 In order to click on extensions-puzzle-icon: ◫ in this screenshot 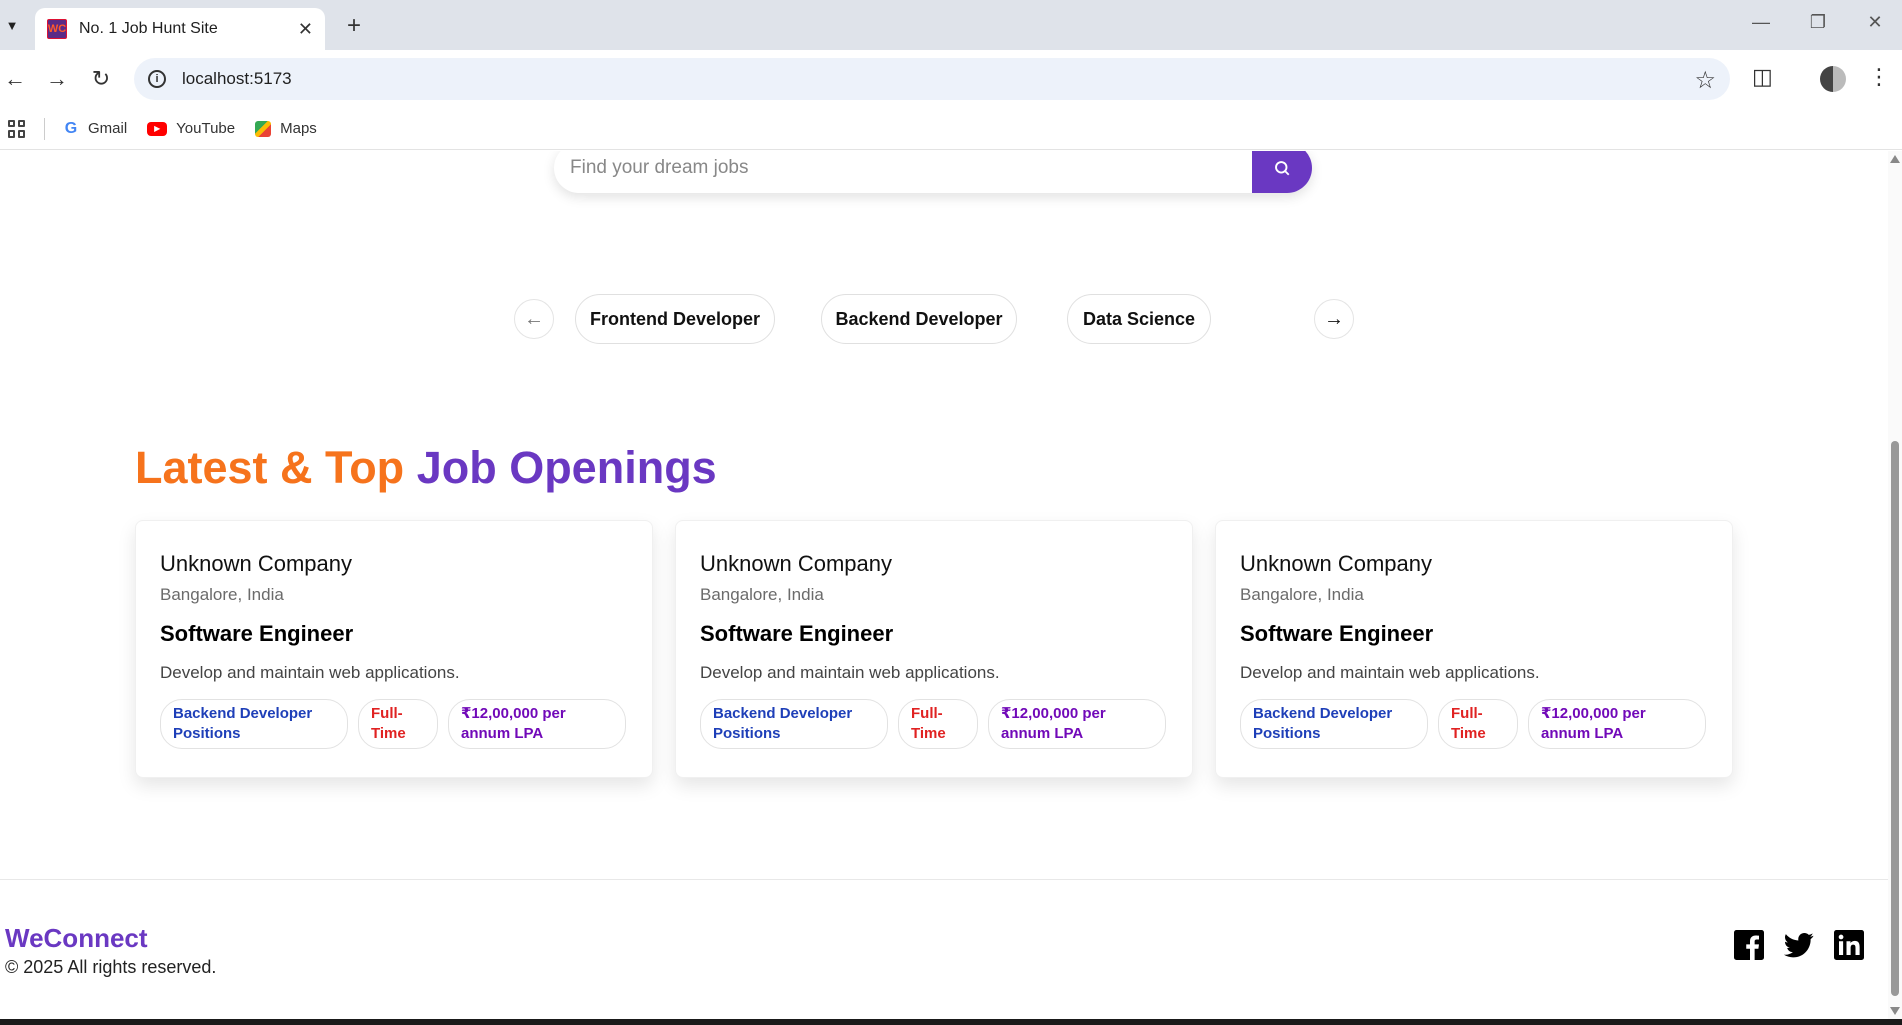, I will do `click(1762, 77)`.